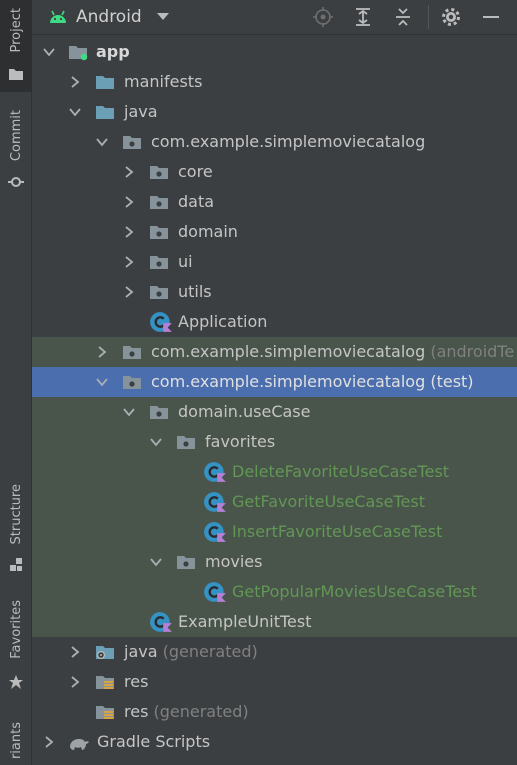  Describe the element at coordinates (78, 52) in the screenshot. I see `module-folder-icon` at that location.